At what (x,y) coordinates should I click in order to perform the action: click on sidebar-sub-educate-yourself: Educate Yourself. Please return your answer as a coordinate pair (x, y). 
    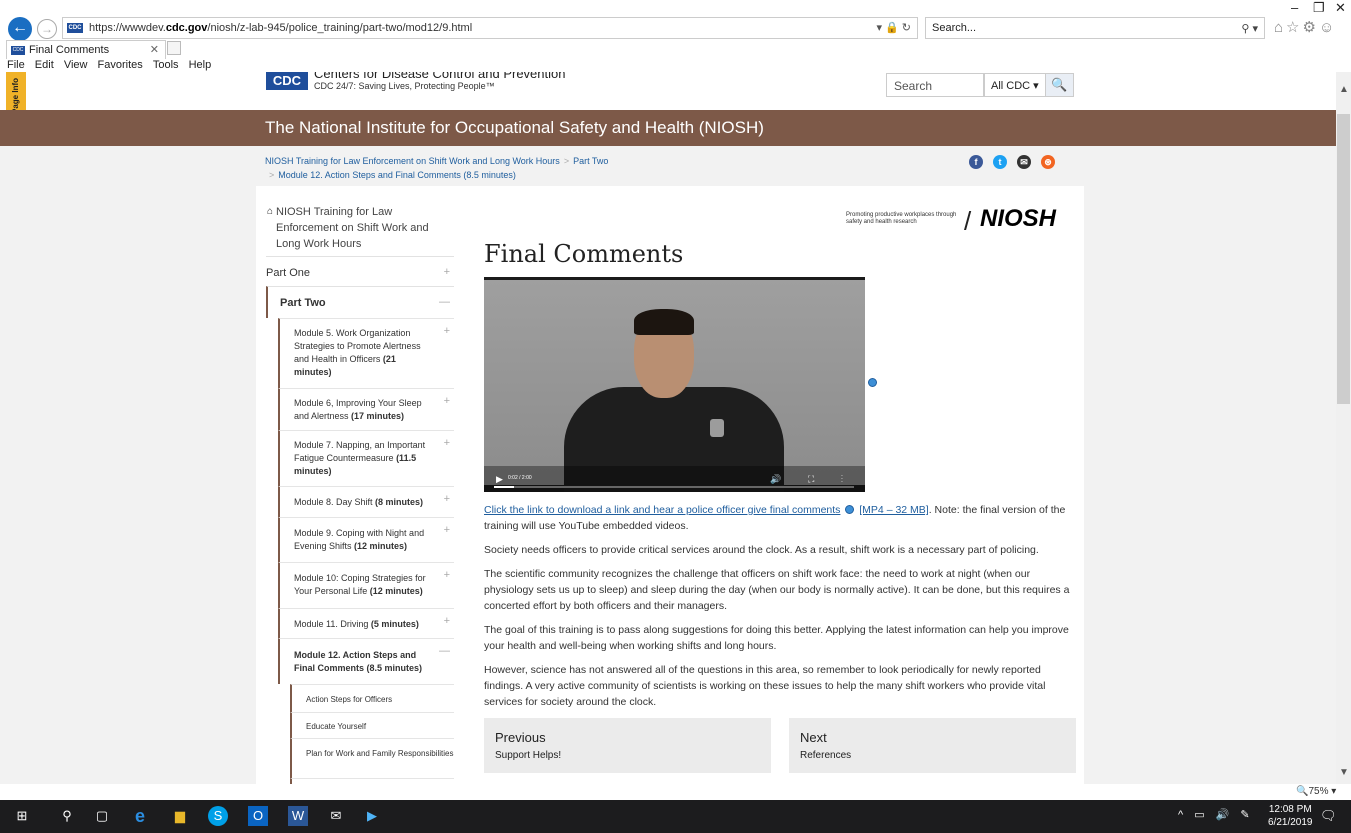
    Looking at the image, I should click on (372, 725).